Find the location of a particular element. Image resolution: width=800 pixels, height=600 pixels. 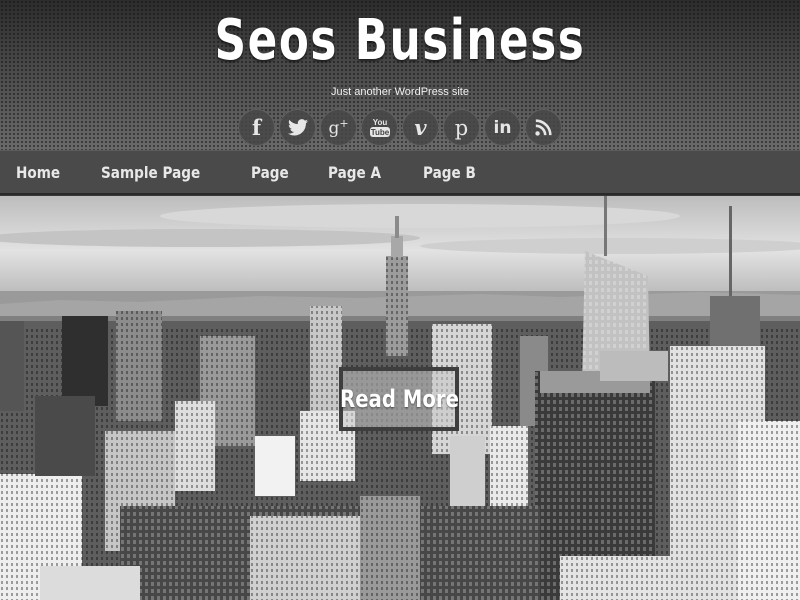

vimeo-icon: v is located at coordinates (420, 127).